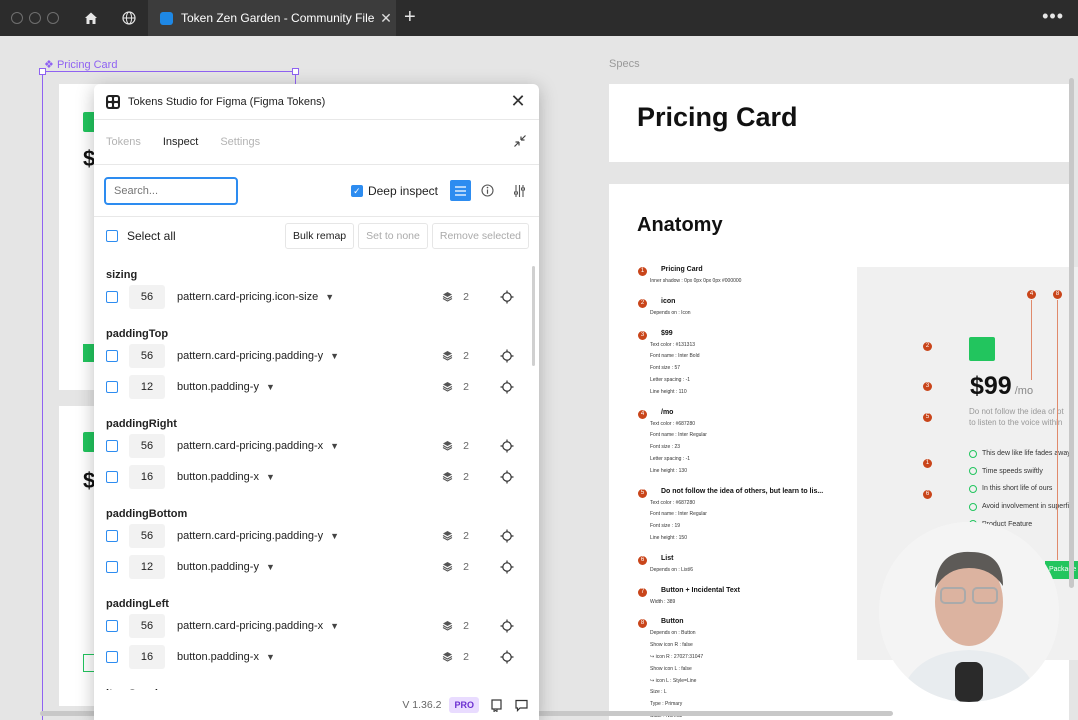 The image size is (1078, 720). What do you see at coordinates (533, 316) in the screenshot?
I see `list-scrollbar` at bounding box center [533, 316].